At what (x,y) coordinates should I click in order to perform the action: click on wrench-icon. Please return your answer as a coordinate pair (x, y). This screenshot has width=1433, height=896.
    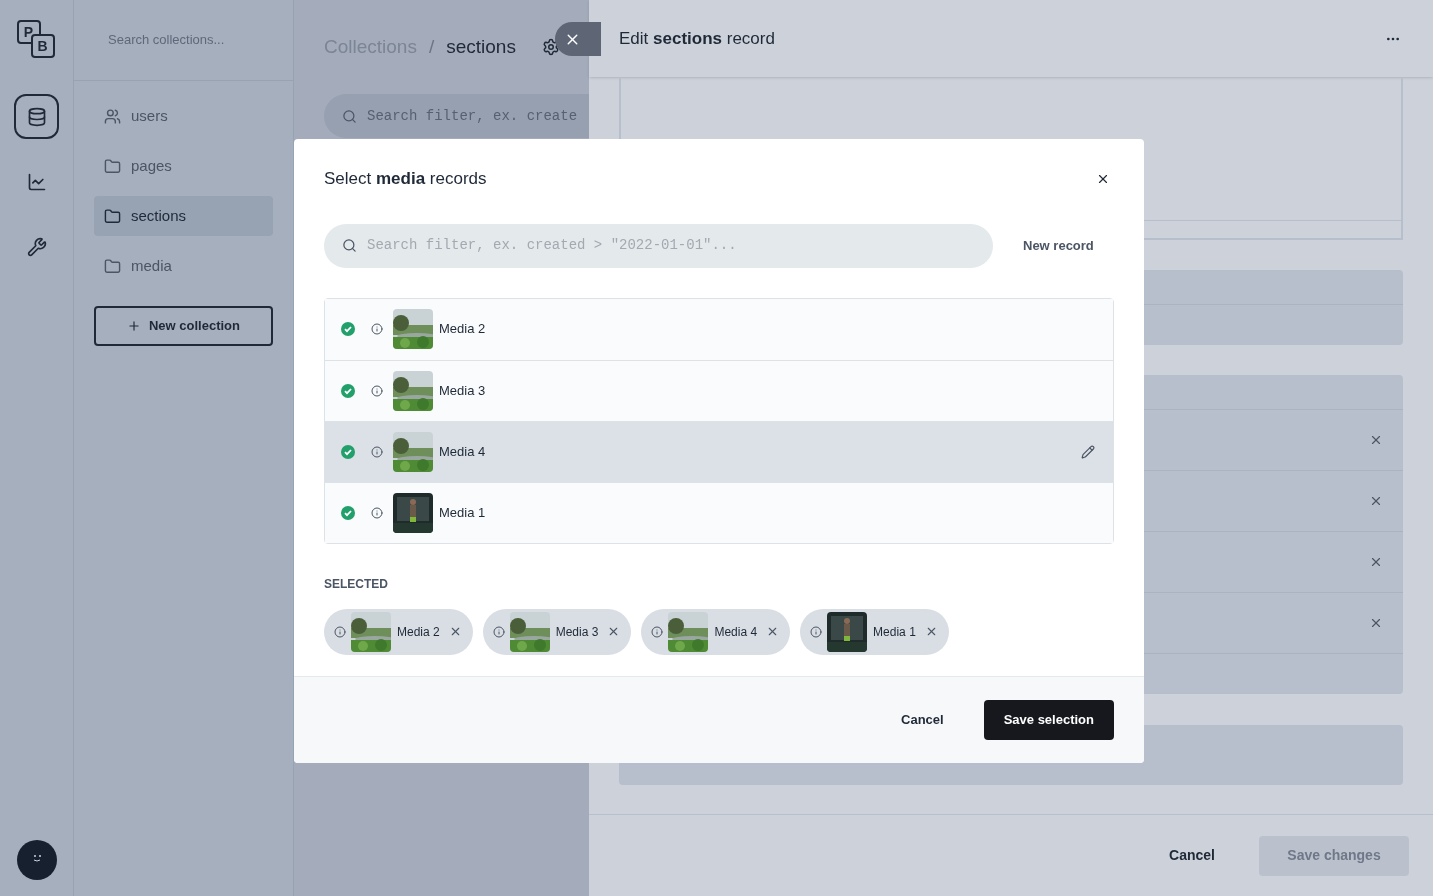
    Looking at the image, I should click on (36, 246).